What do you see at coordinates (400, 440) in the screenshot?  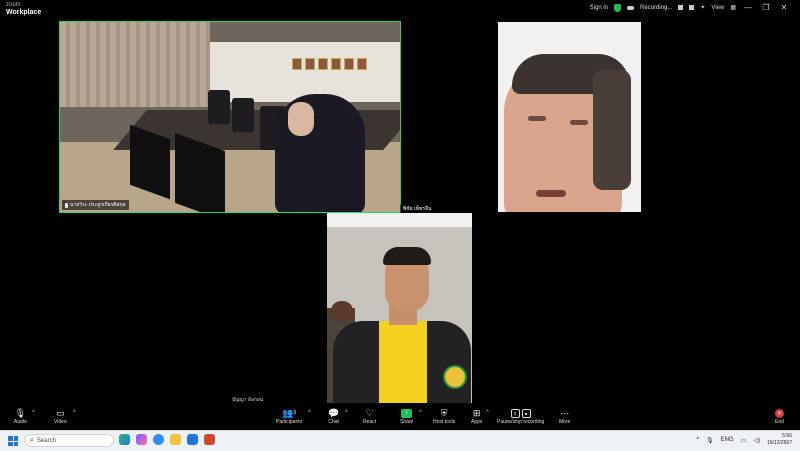 I see `windows-taskbar: ⌕ Search ^ 🎙 ENG ▭ ◁) 5:56 16/12/2567` at bounding box center [400, 440].